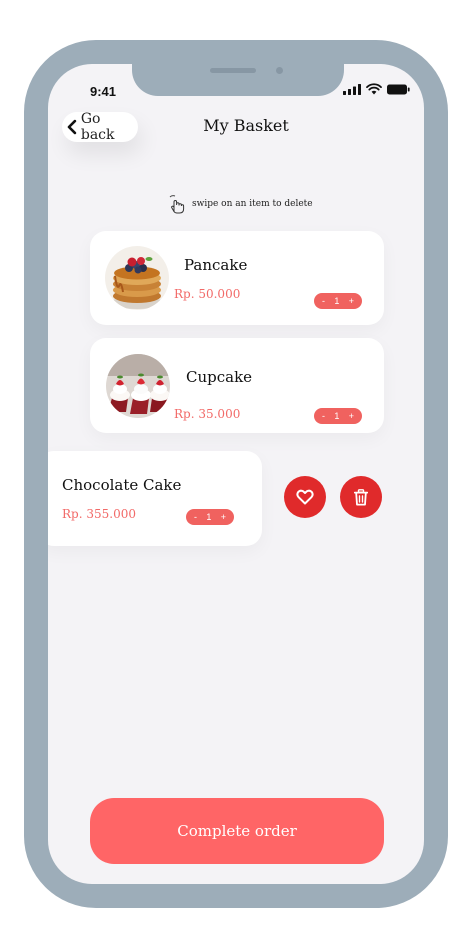 The height and width of the screenshot is (932, 472). Describe the element at coordinates (237, 831) in the screenshot. I see `complete-order-button: Complete order` at that location.